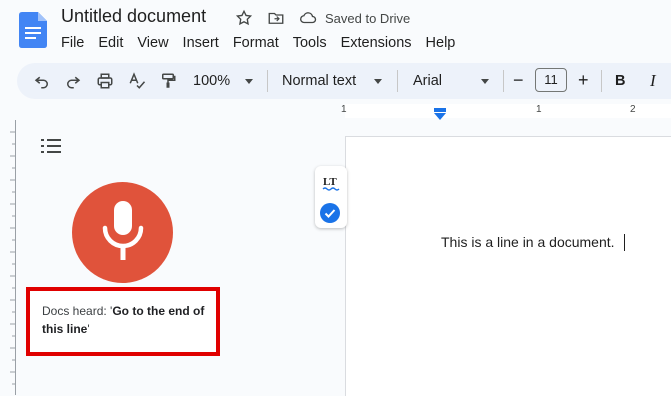  What do you see at coordinates (88, 329) in the screenshot?
I see `heard-suffix: '` at bounding box center [88, 329].